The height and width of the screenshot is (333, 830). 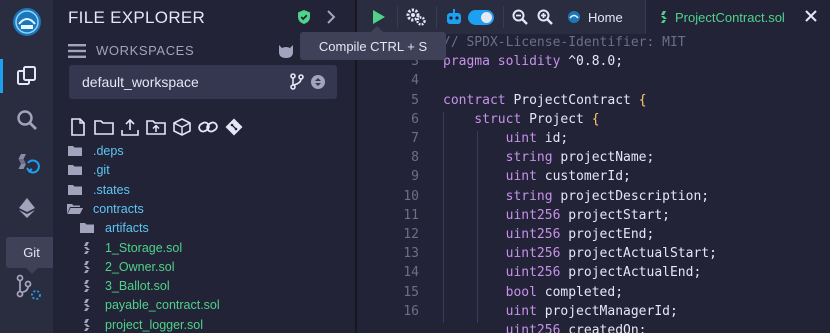 What do you see at coordinates (204, 209) in the screenshot?
I see `tree-folder: contracts` at bounding box center [204, 209].